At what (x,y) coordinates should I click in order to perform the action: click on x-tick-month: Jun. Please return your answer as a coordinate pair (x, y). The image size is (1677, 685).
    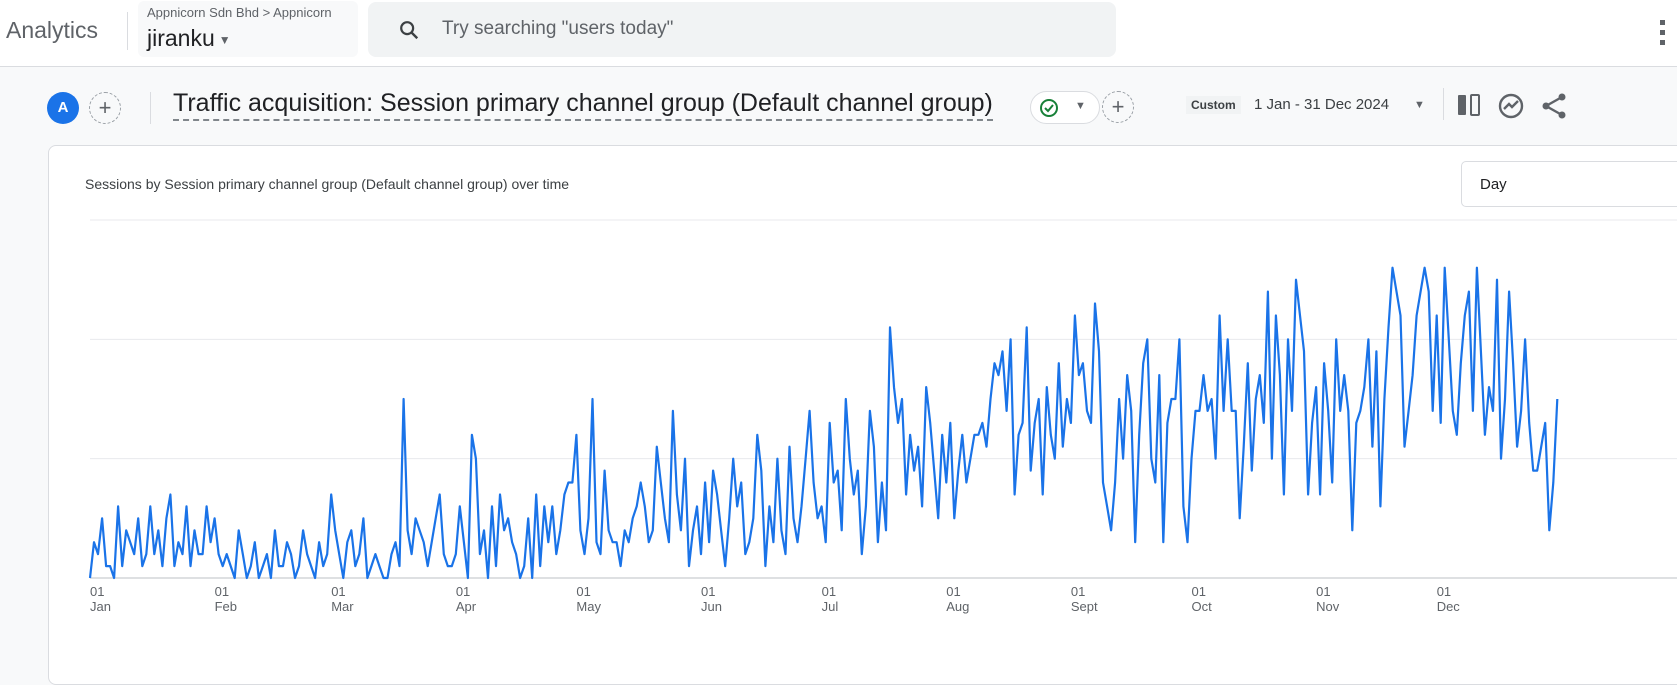
    Looking at the image, I should click on (711, 606).